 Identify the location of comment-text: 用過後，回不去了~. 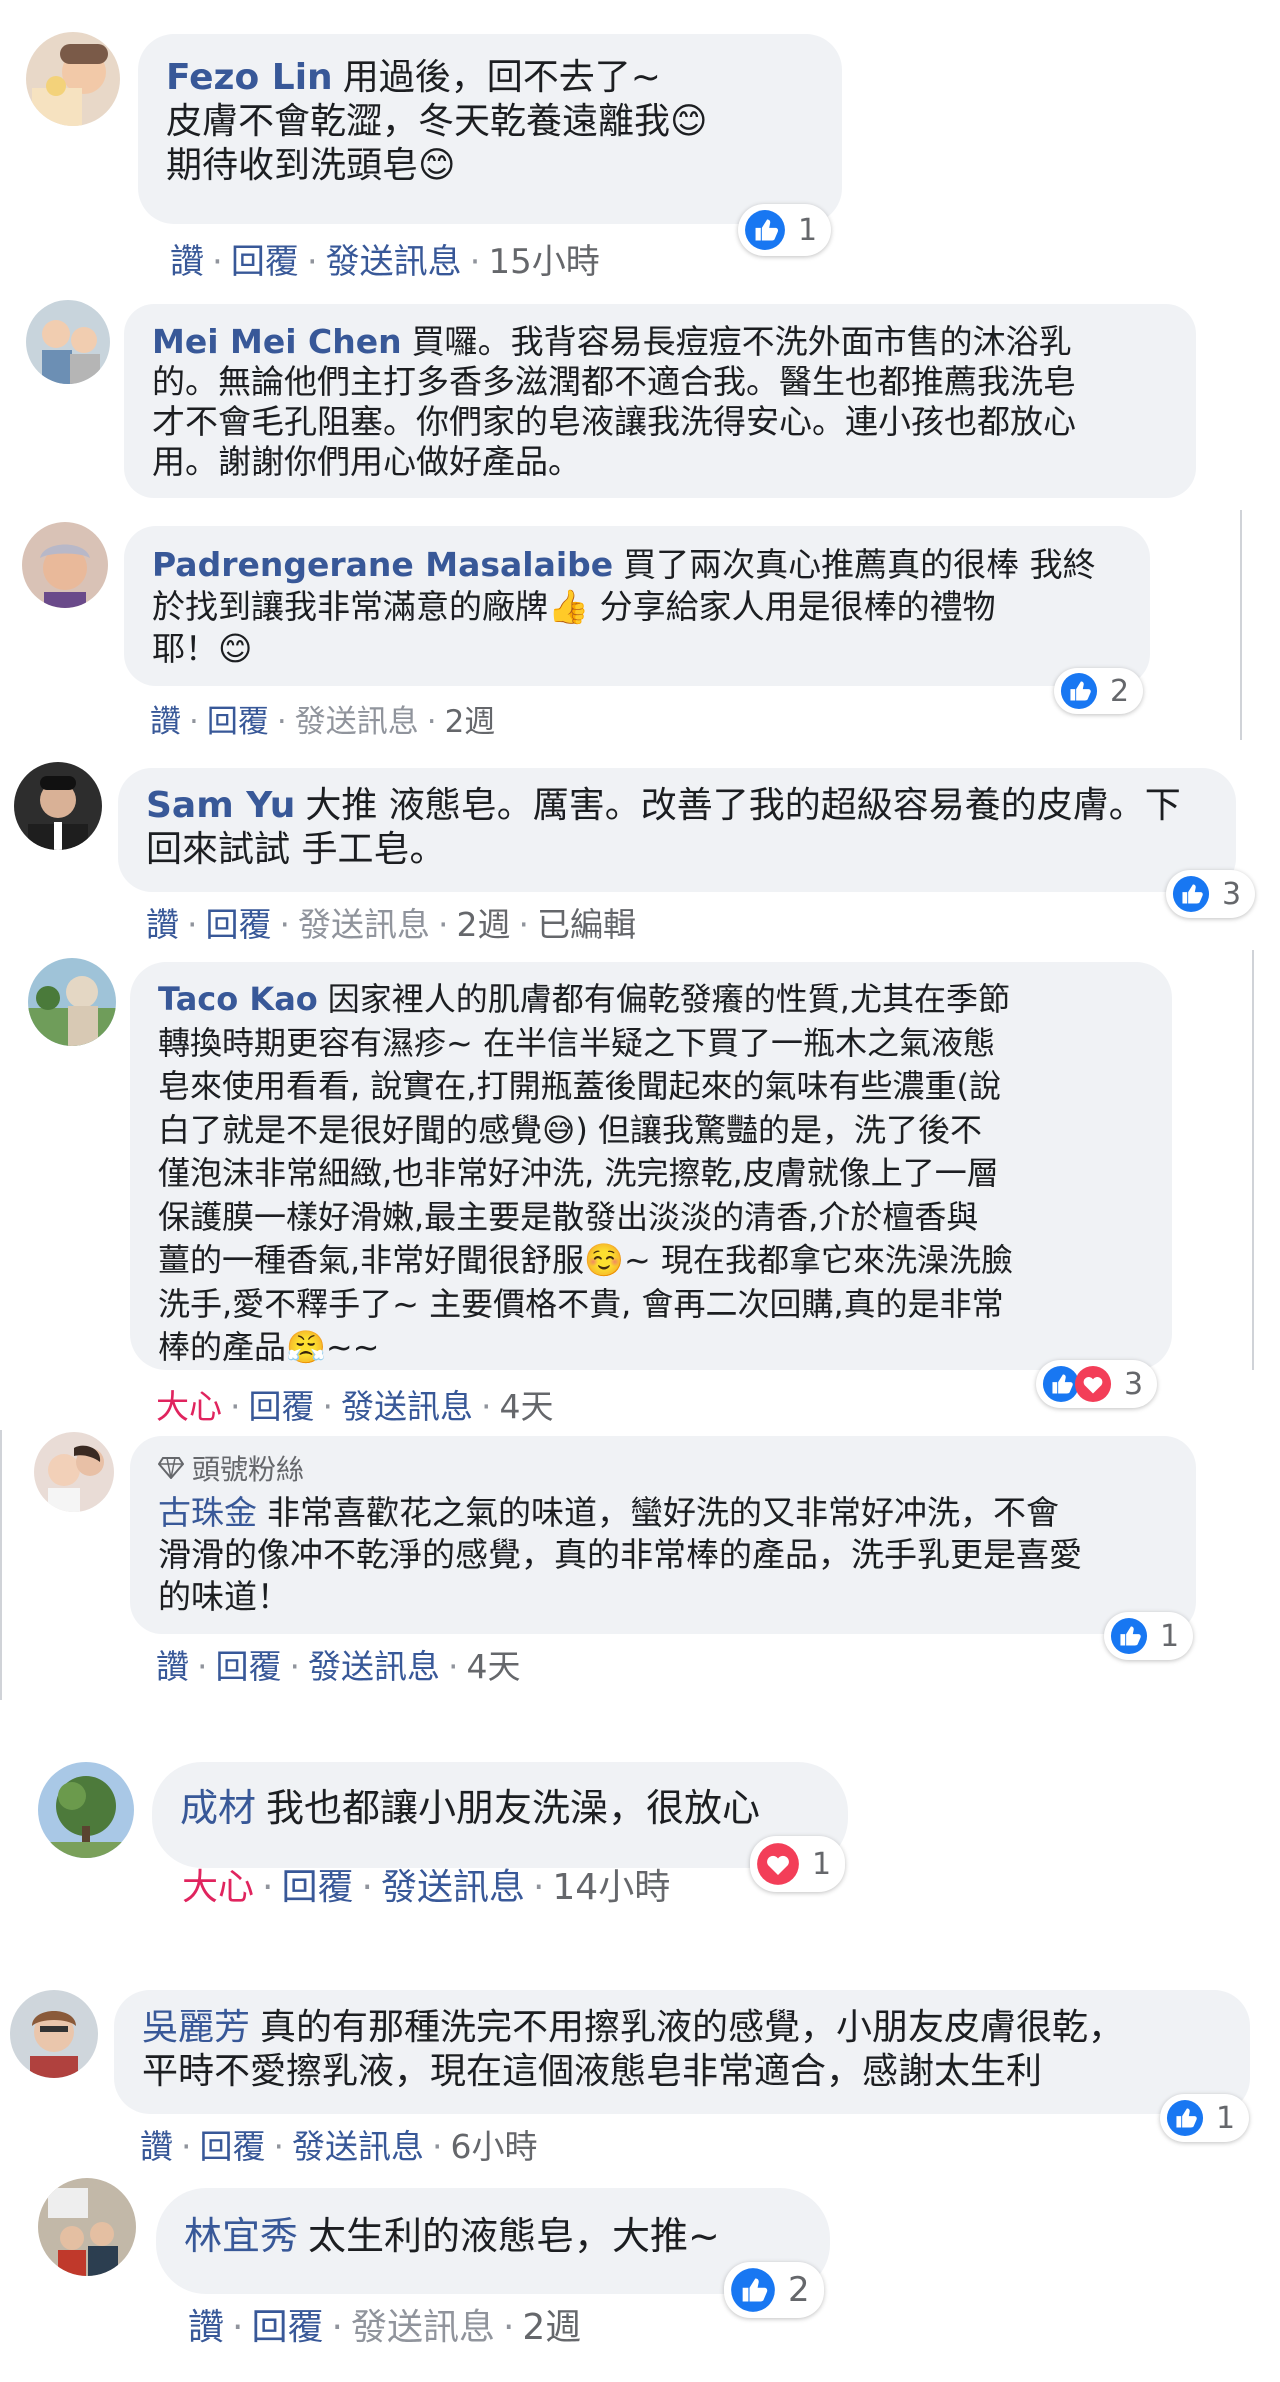
(501, 77).